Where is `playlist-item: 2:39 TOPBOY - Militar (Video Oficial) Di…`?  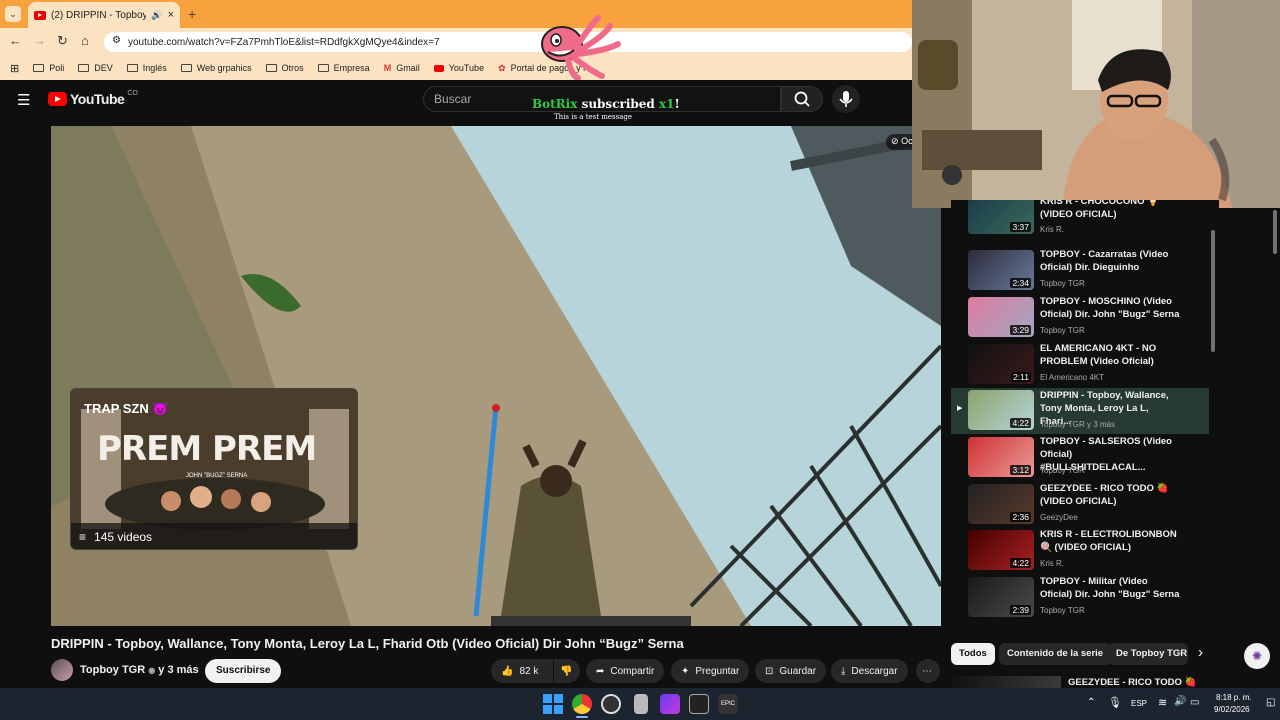
playlist-item: 2:39 TOPBOY - Militar (Video Oficial) Di… is located at coordinates (1080, 598).